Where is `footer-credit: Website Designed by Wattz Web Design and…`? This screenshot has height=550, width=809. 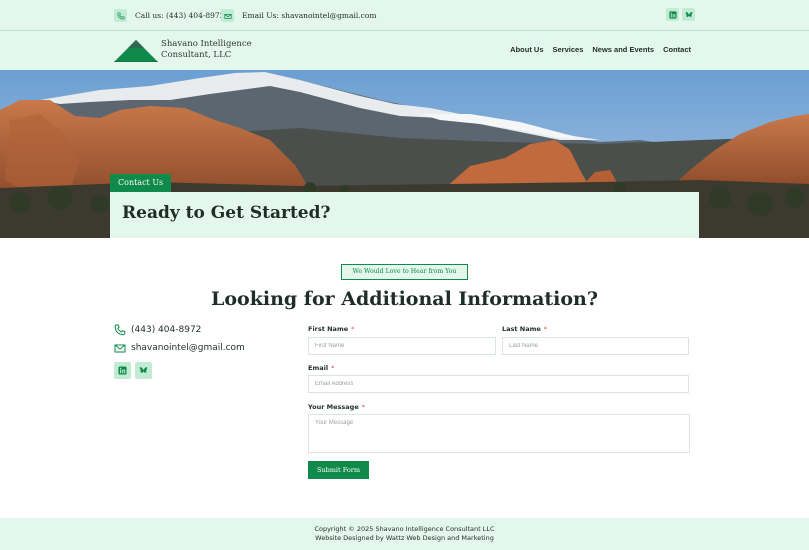 footer-credit: Website Designed by Wattz Web Design and… is located at coordinates (404, 538).